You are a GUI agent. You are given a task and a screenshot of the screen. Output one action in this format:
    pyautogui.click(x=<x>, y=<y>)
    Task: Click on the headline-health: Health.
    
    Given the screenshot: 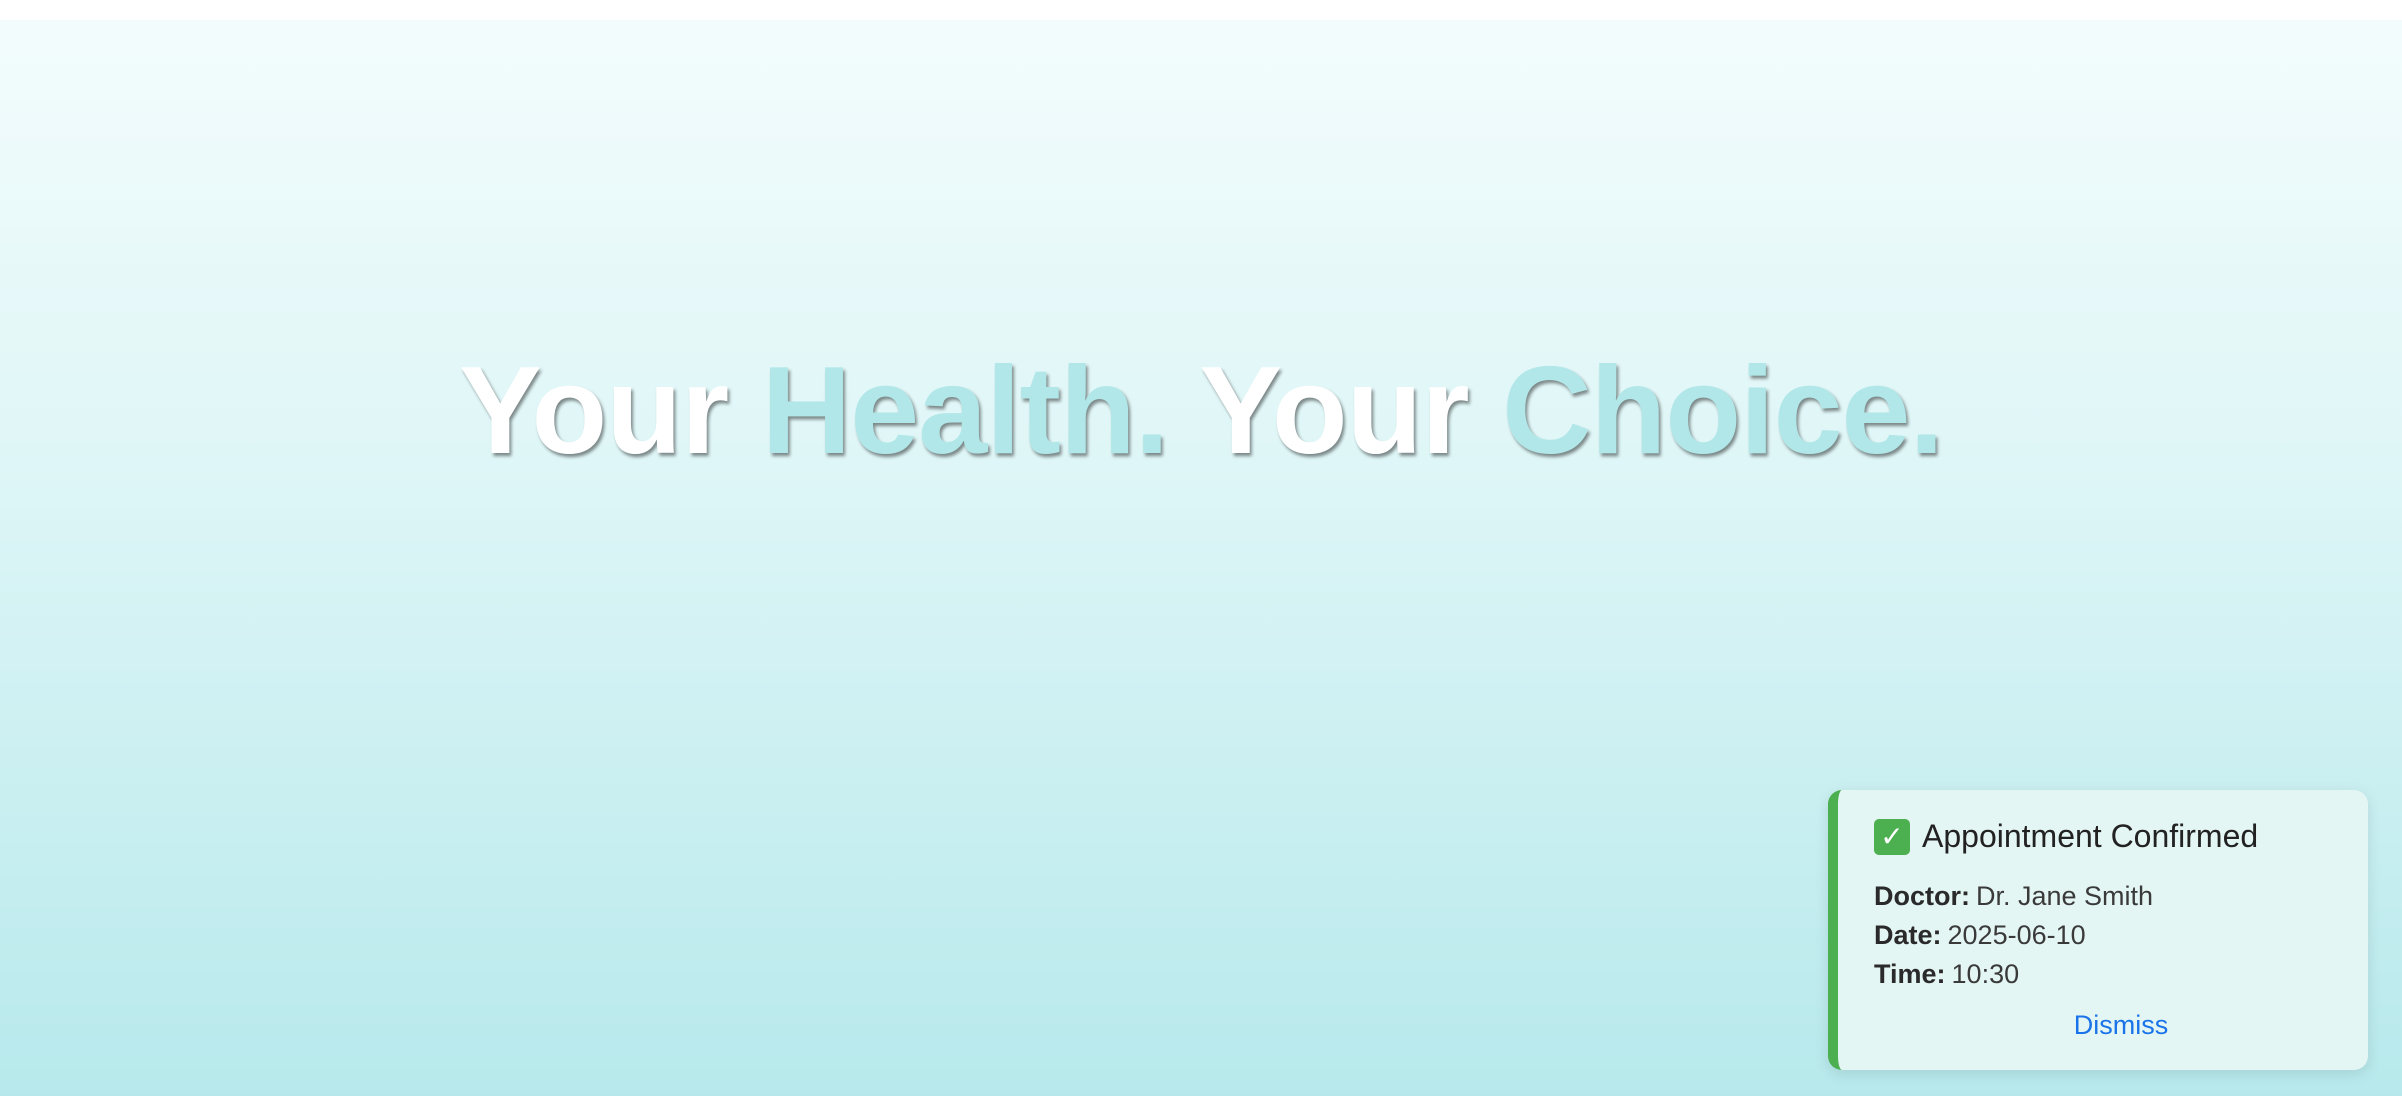 What is the action you would take?
    pyautogui.click(x=965, y=411)
    